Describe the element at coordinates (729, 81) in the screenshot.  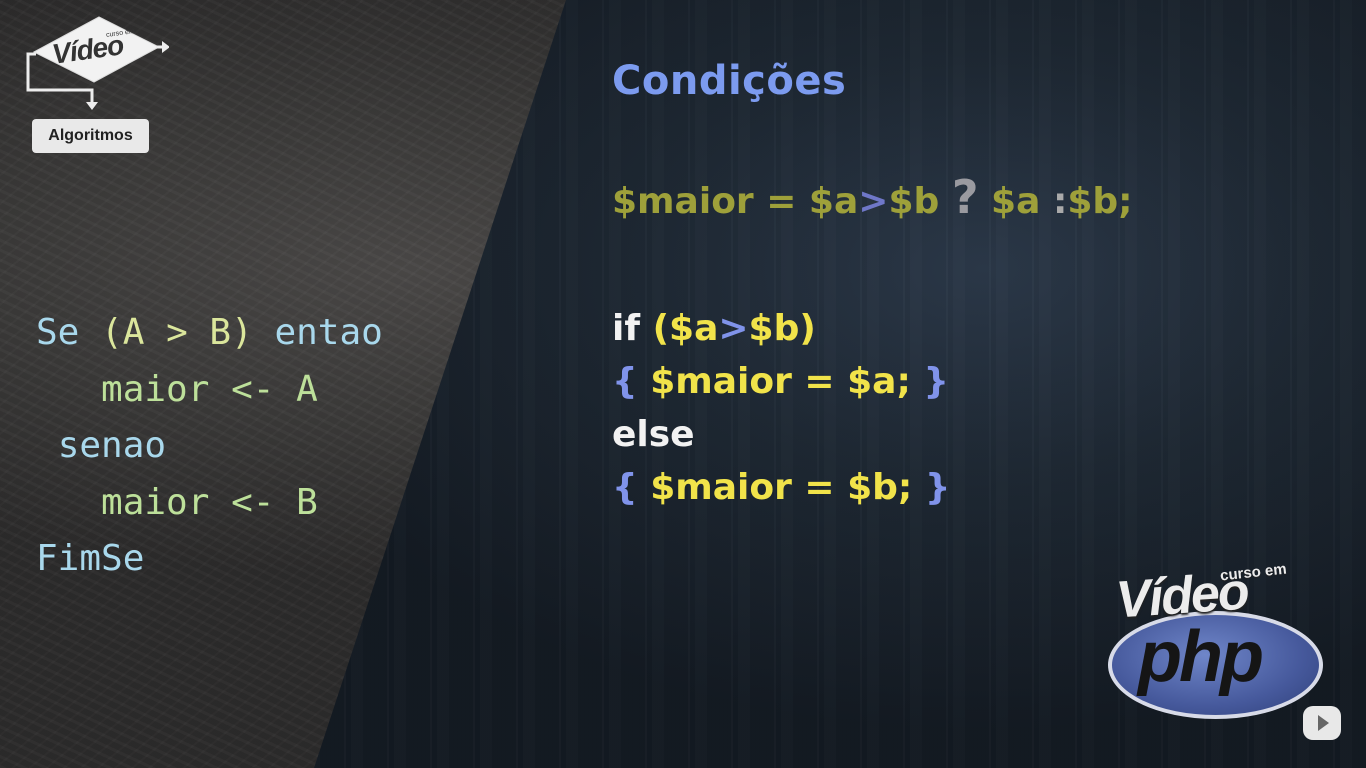
I see `slide-title: Condições` at that location.